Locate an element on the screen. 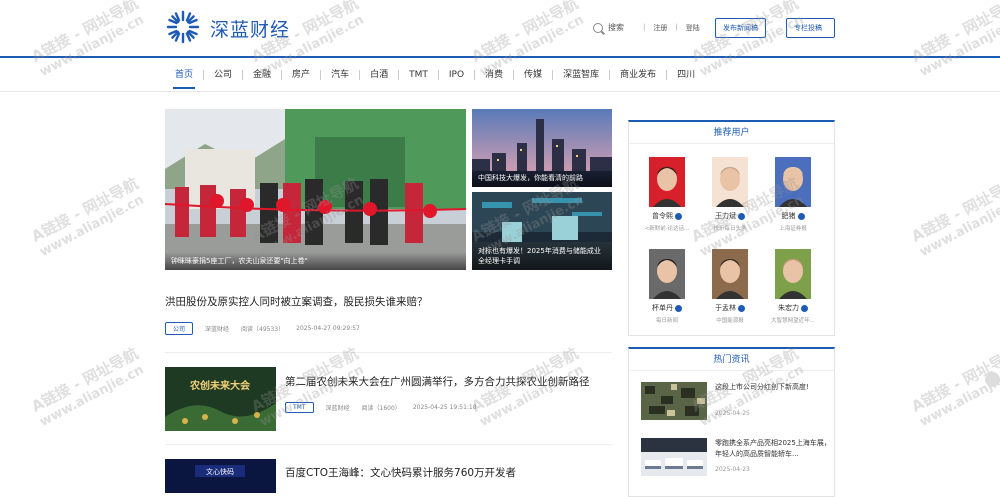 Image resolution: width=1000 pixels, height=497 pixels. article-reads: 阅读（49533） is located at coordinates (263, 329).